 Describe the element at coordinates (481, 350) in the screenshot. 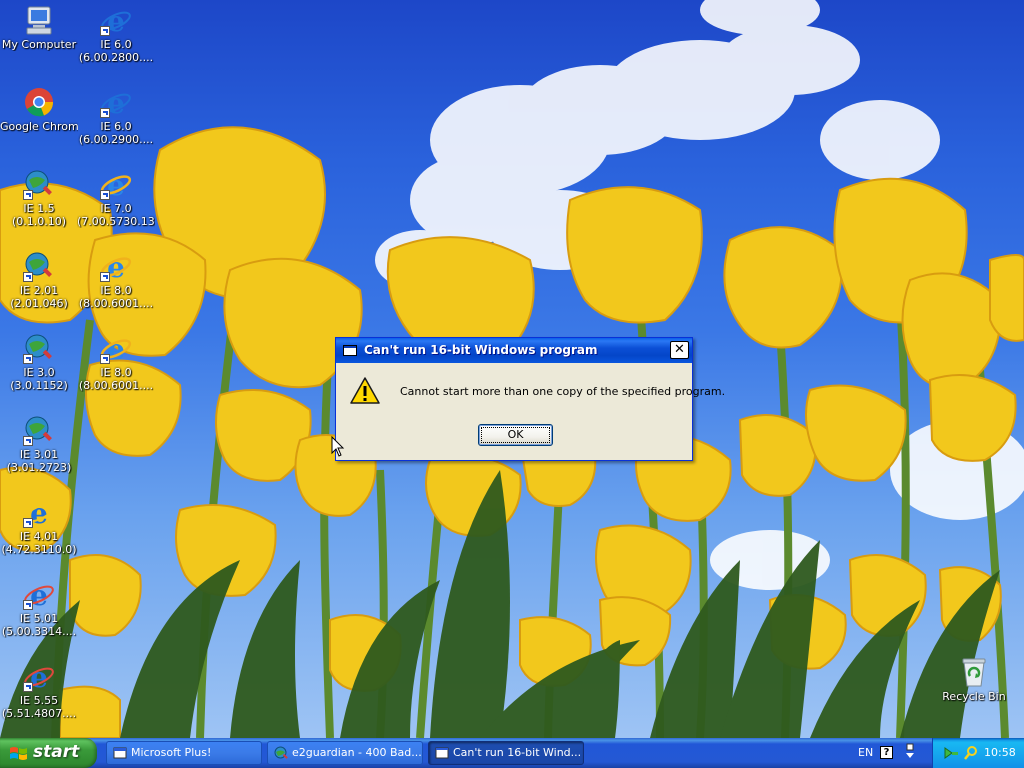

I see `dialog-title: Can't run 16-bit Windows program` at that location.